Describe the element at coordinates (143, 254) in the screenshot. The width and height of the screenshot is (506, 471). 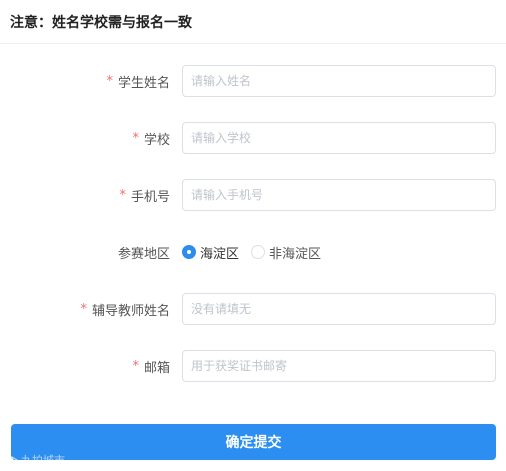
I see `region-label: 参赛地区` at that location.